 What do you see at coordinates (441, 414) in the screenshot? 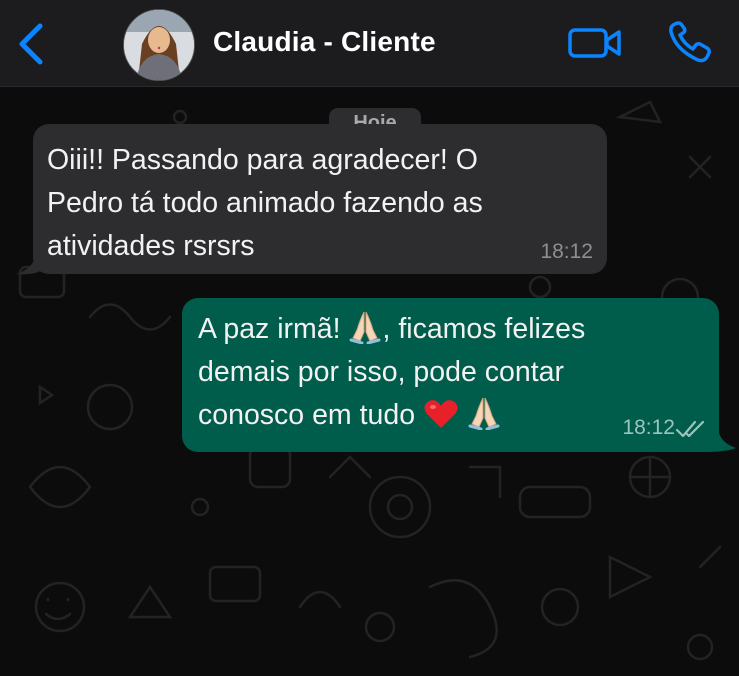
I see `red-heart-emoji` at bounding box center [441, 414].